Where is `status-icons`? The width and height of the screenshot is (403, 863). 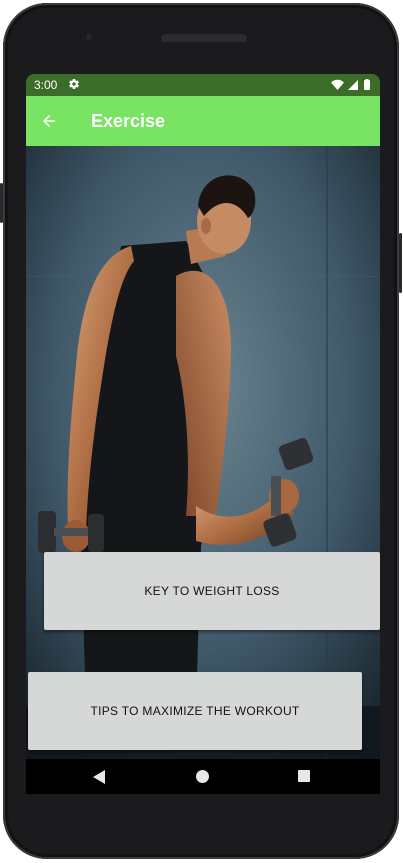
status-icons is located at coordinates (350, 84).